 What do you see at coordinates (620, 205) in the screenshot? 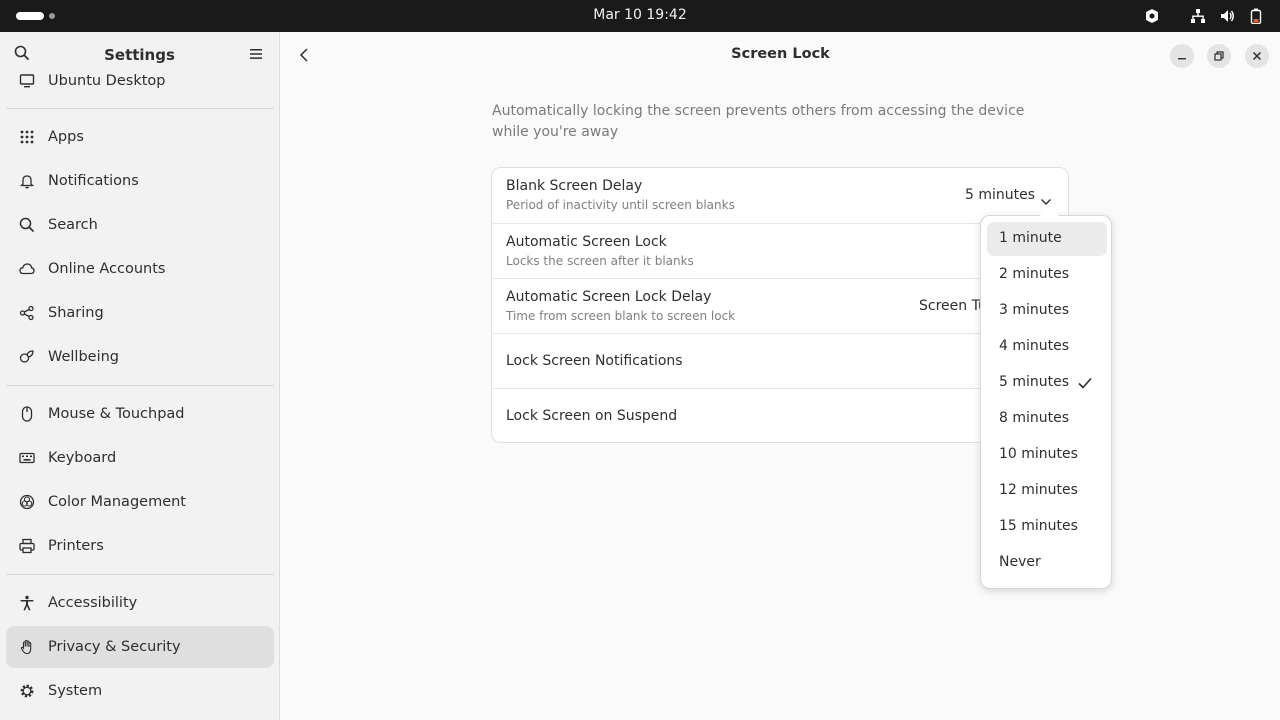
I see `row-subtitle: Period of inactivity until screen blanks` at bounding box center [620, 205].